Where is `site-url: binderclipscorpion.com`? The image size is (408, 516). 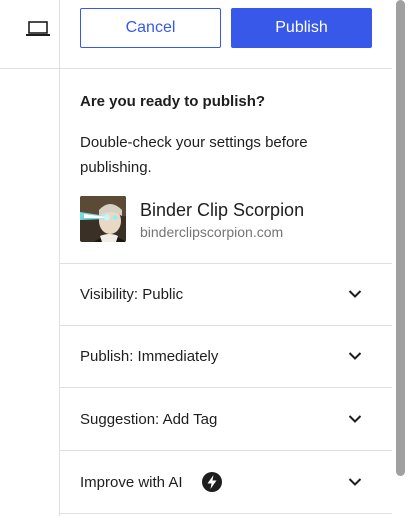
site-url: binderclipscorpion.com is located at coordinates (212, 232).